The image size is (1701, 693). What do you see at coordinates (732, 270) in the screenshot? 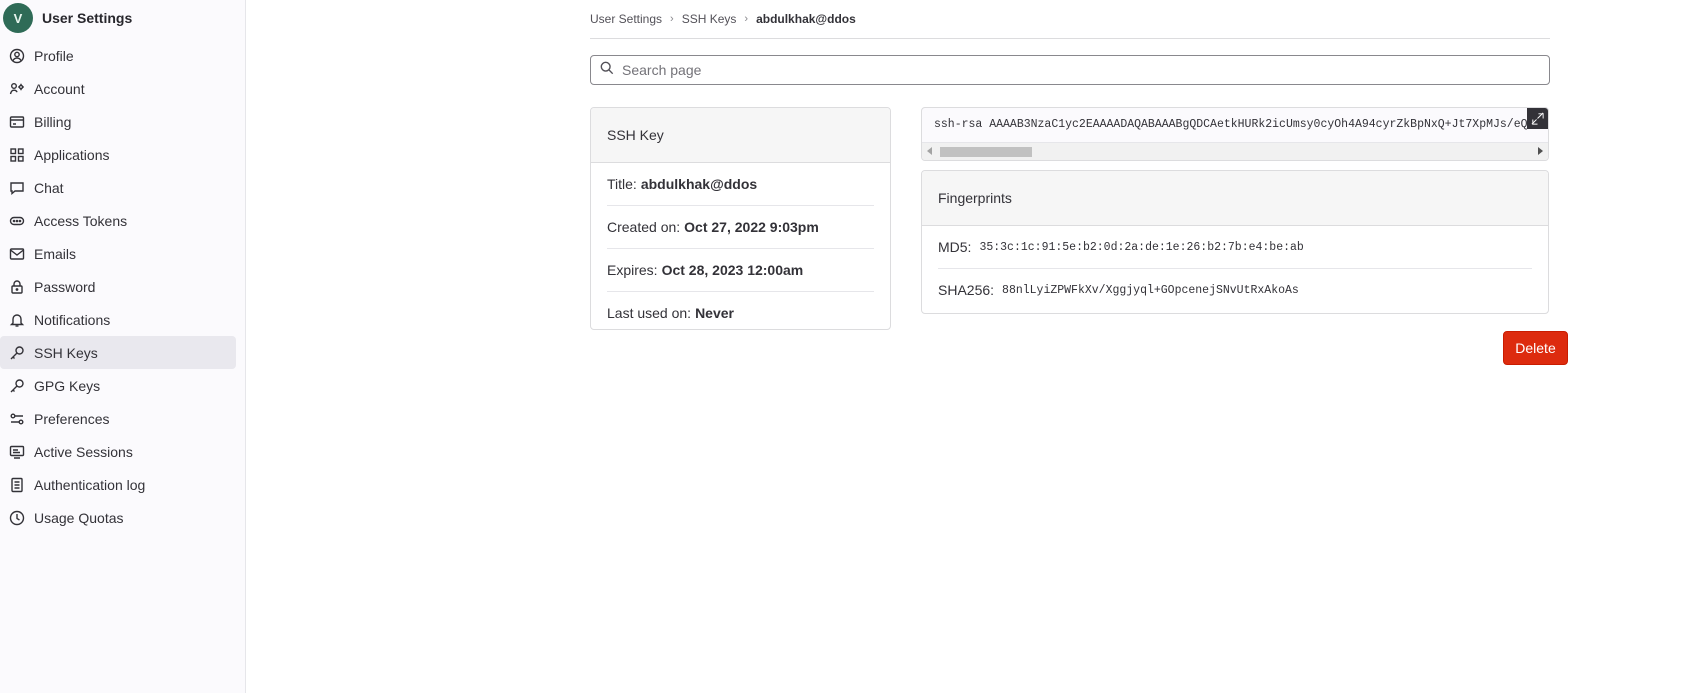
I see `expires-value: Oct 28, 2023 12:00am` at bounding box center [732, 270].